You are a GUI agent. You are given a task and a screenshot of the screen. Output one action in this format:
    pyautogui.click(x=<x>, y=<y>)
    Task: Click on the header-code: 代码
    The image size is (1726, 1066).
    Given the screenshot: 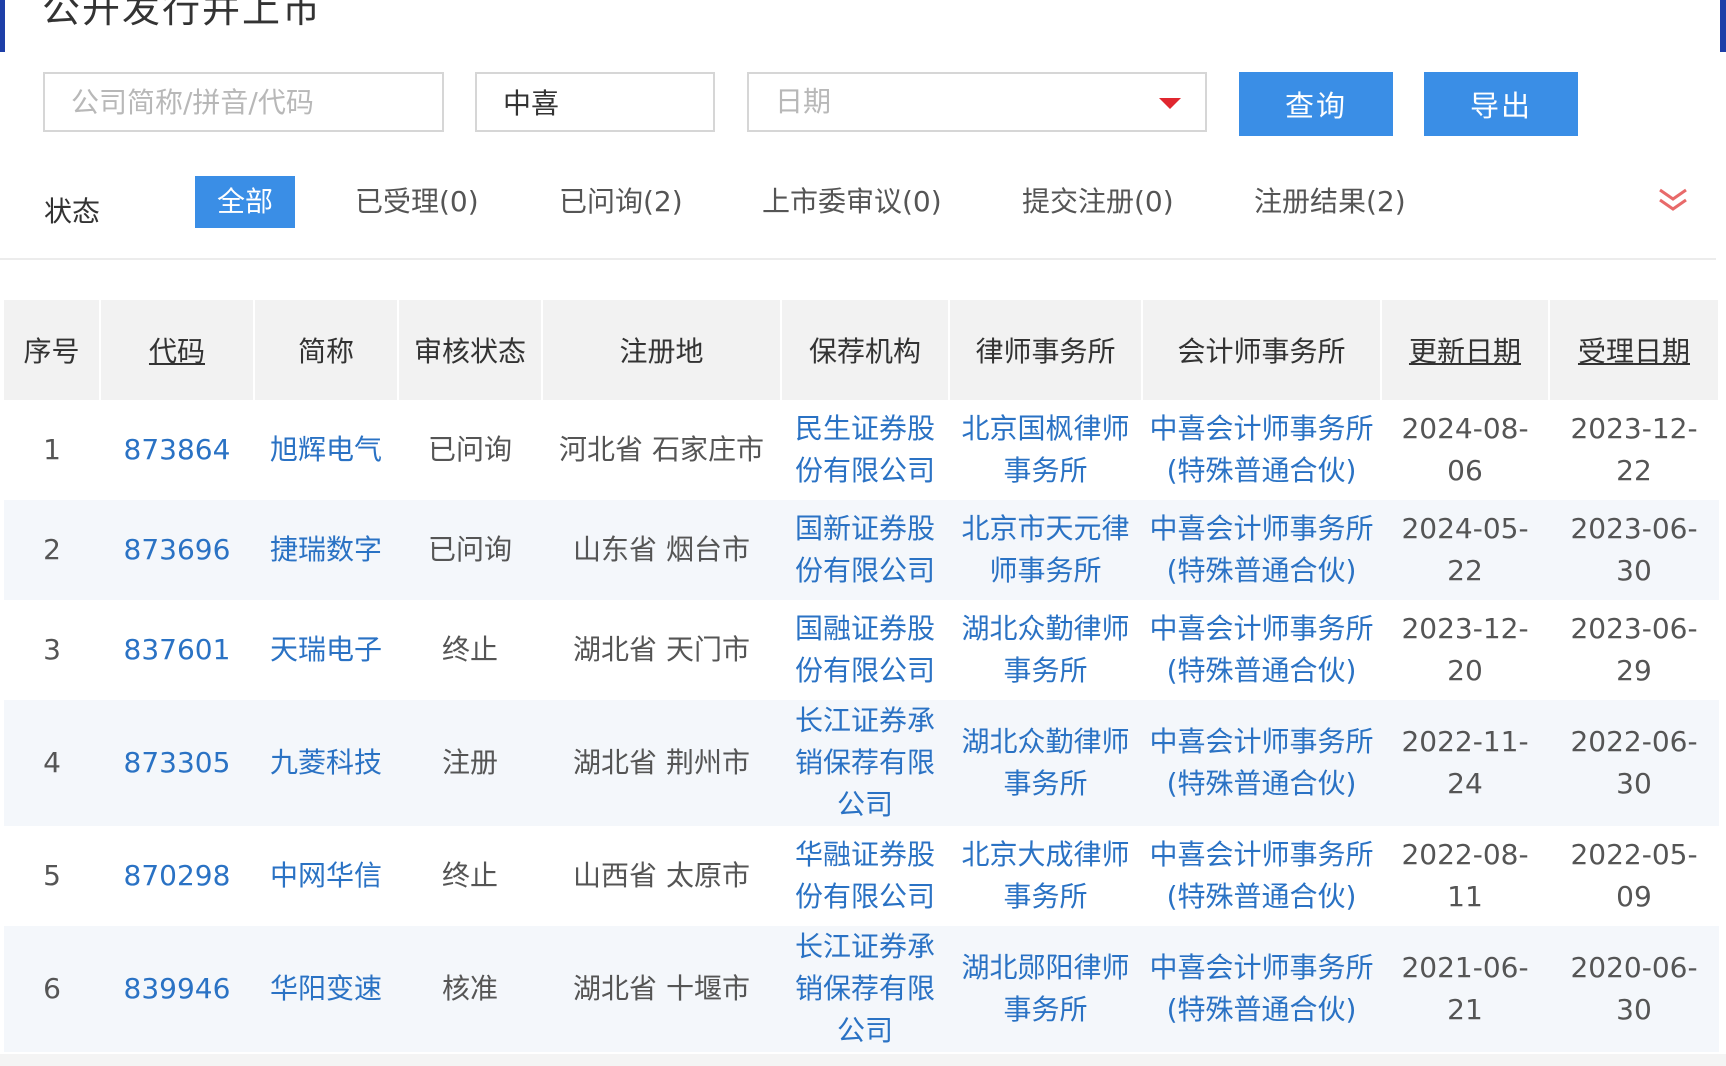 What is the action you would take?
    pyautogui.click(x=177, y=350)
    